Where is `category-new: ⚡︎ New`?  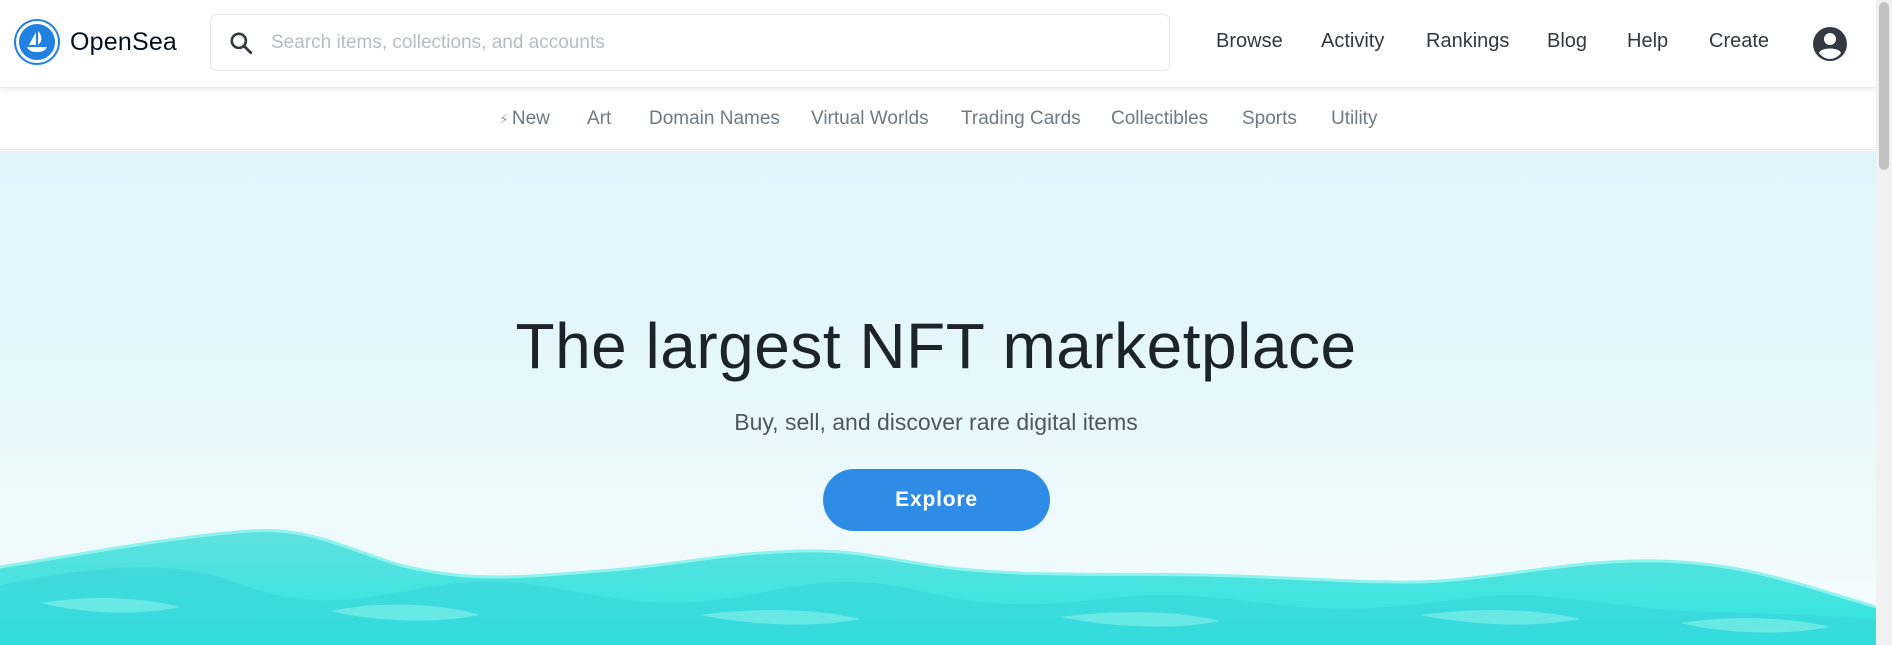 category-new: ⚡︎ New is located at coordinates (524, 119).